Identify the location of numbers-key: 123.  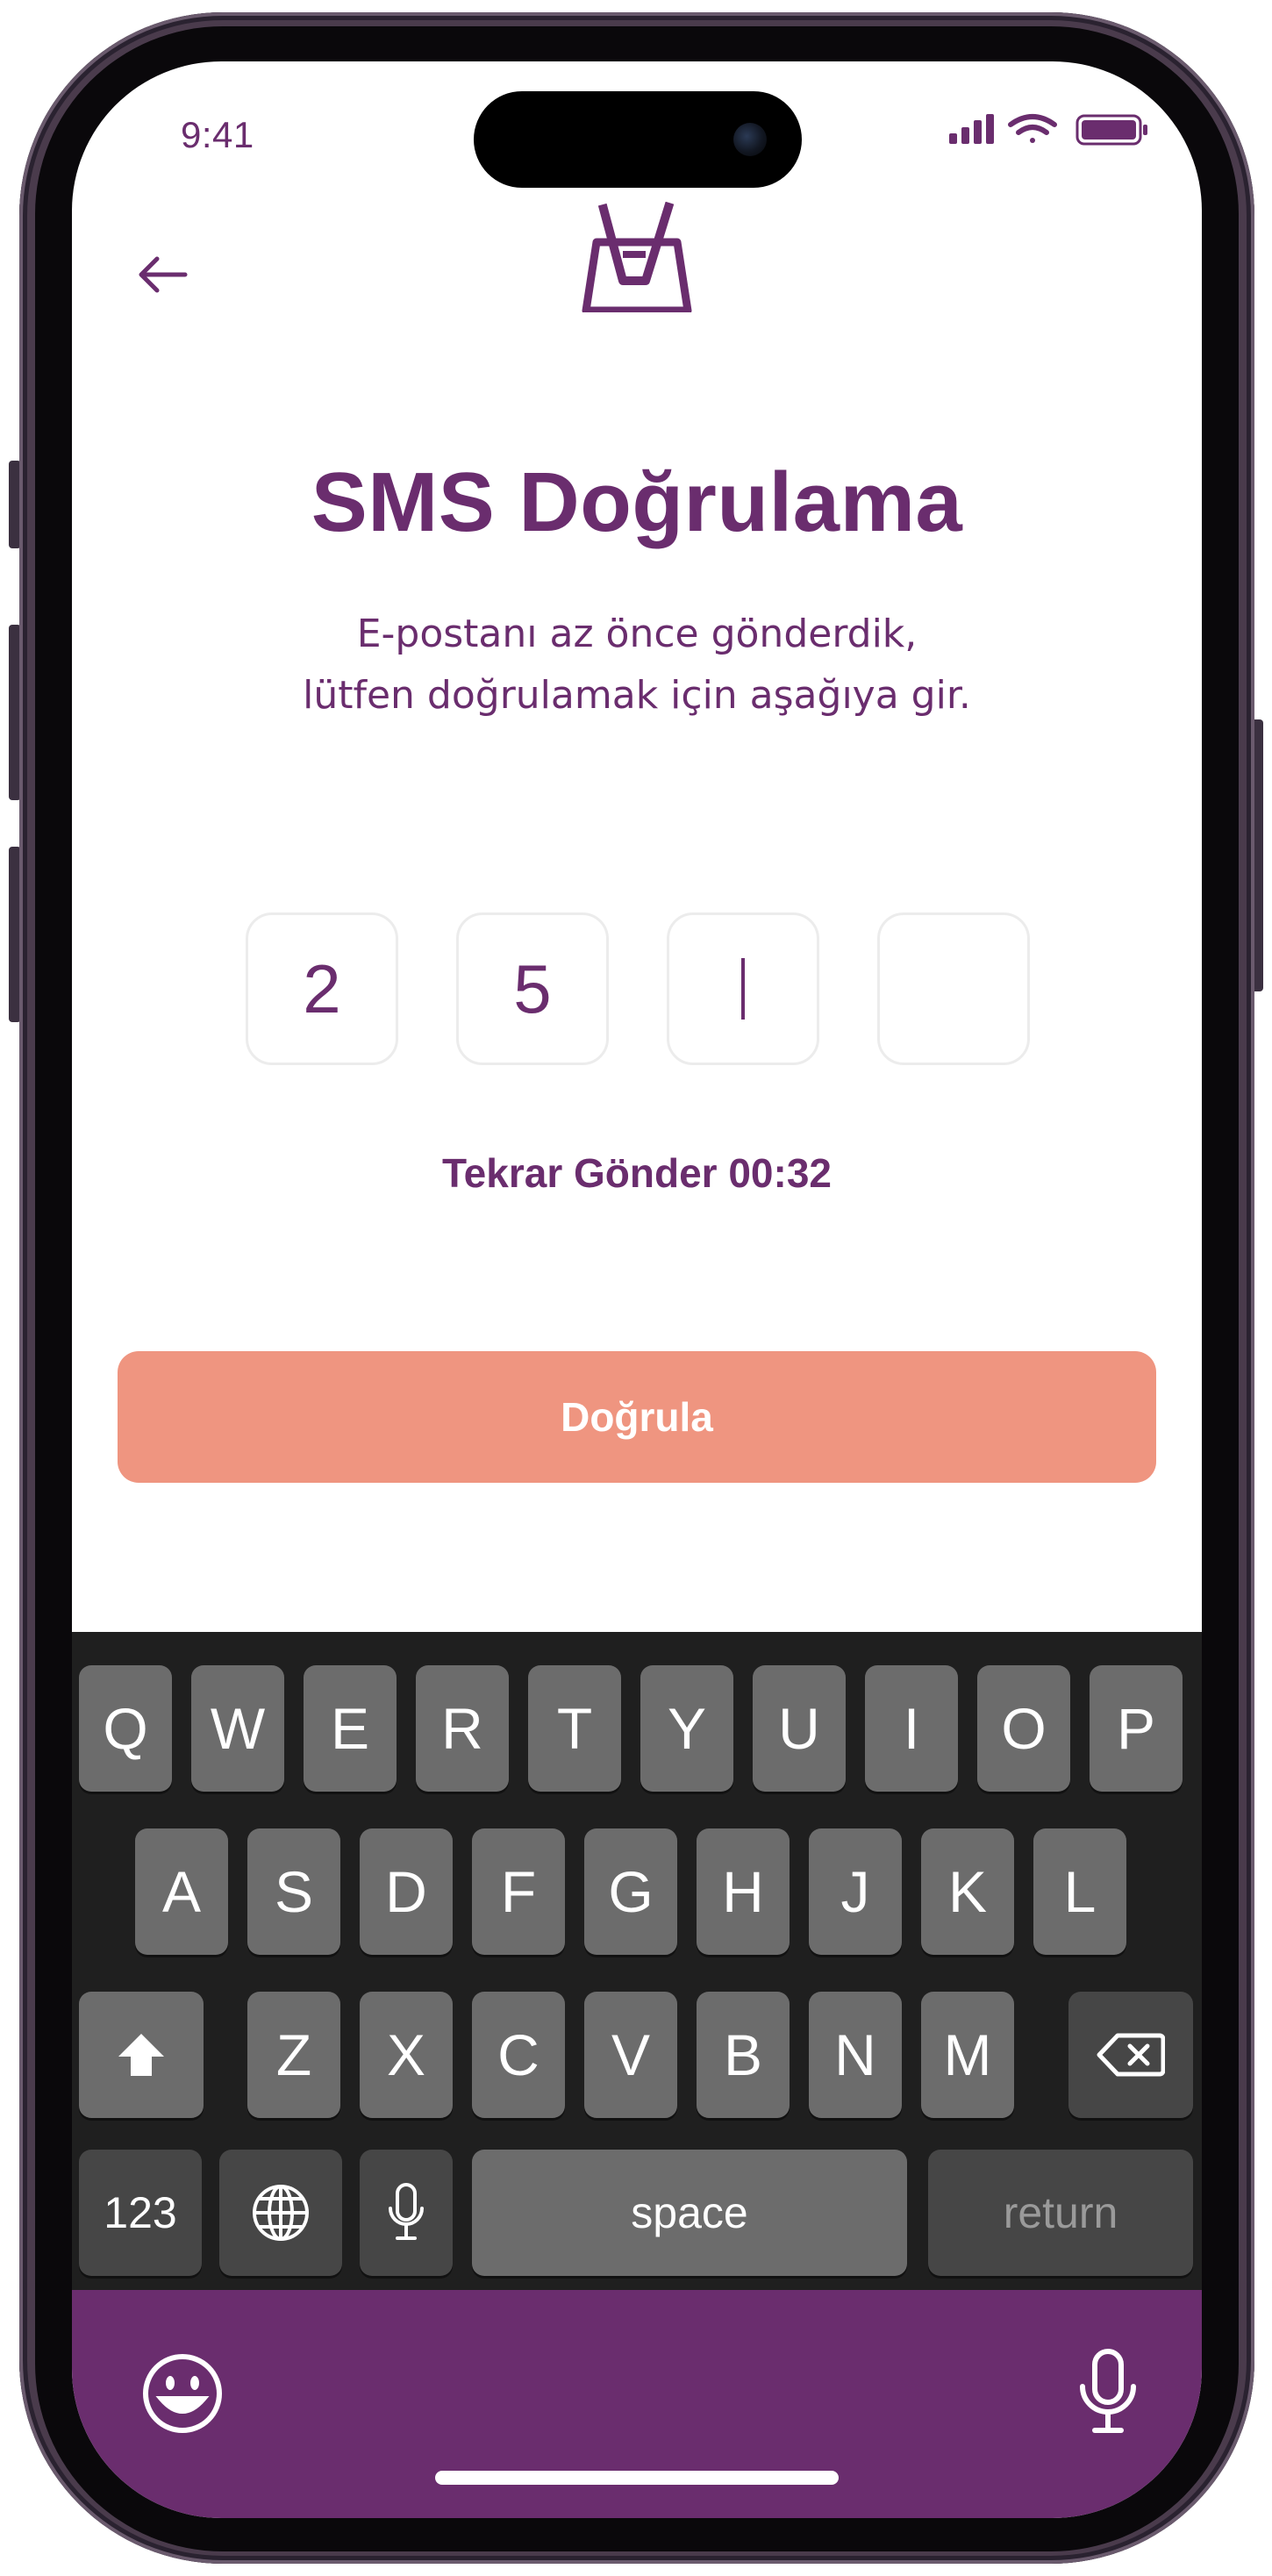
(140, 2213).